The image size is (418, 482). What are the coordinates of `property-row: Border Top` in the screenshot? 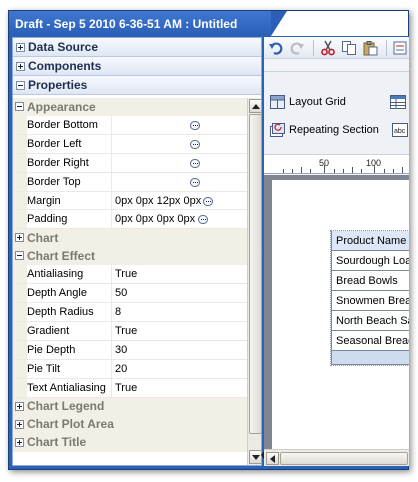 It's located at (130, 182).